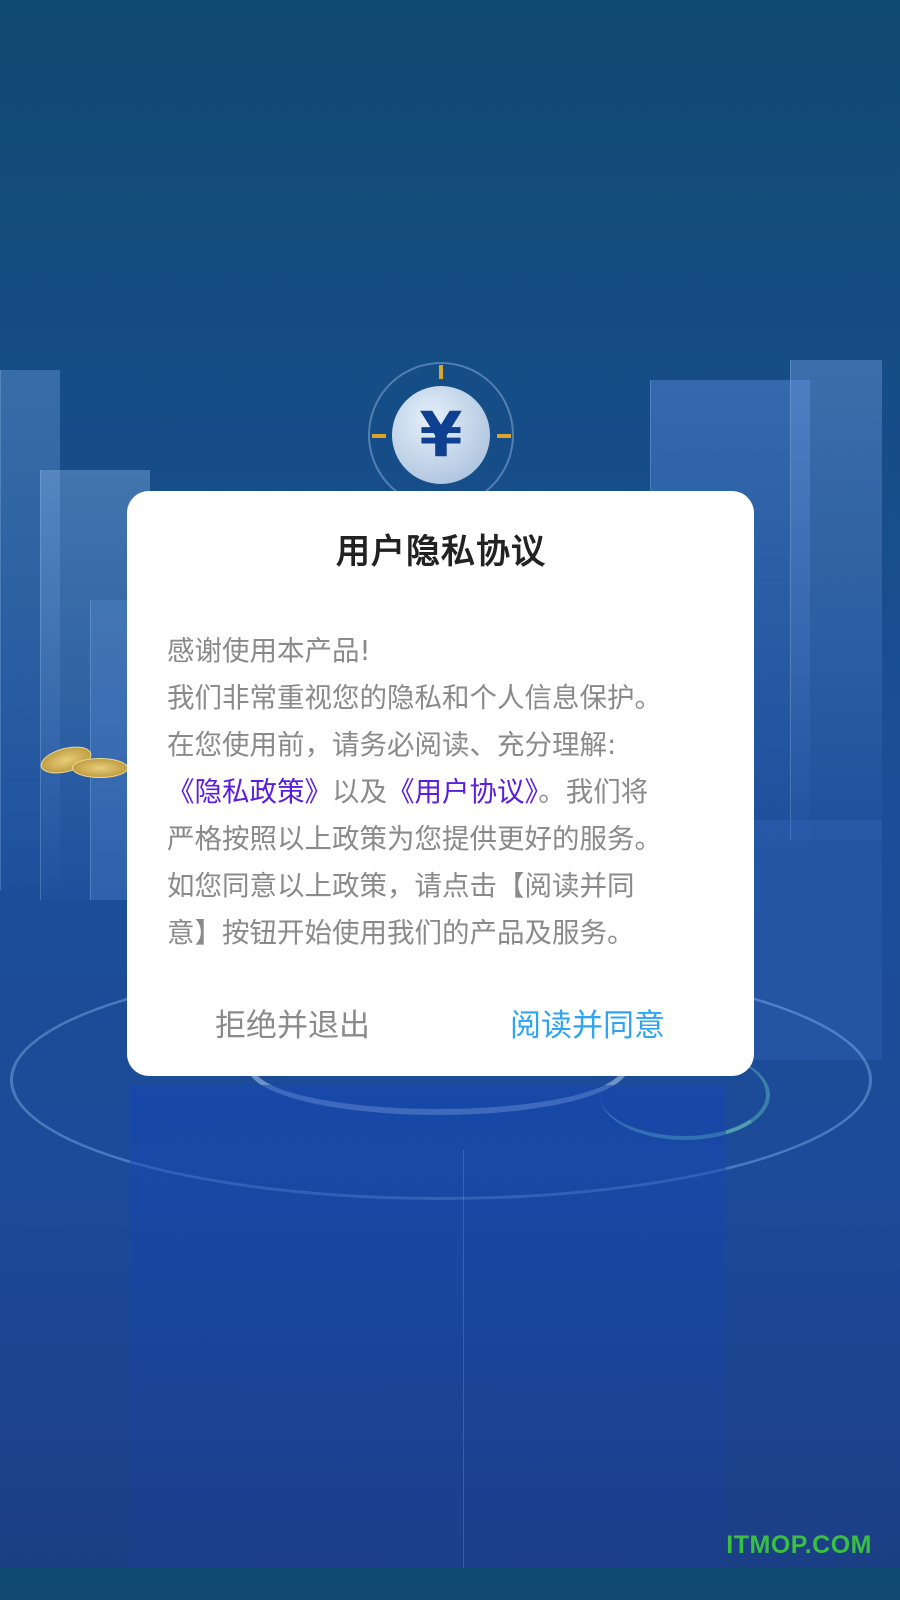  What do you see at coordinates (269, 651) in the screenshot?
I see `body-line-1: 感谢使用本产品!` at bounding box center [269, 651].